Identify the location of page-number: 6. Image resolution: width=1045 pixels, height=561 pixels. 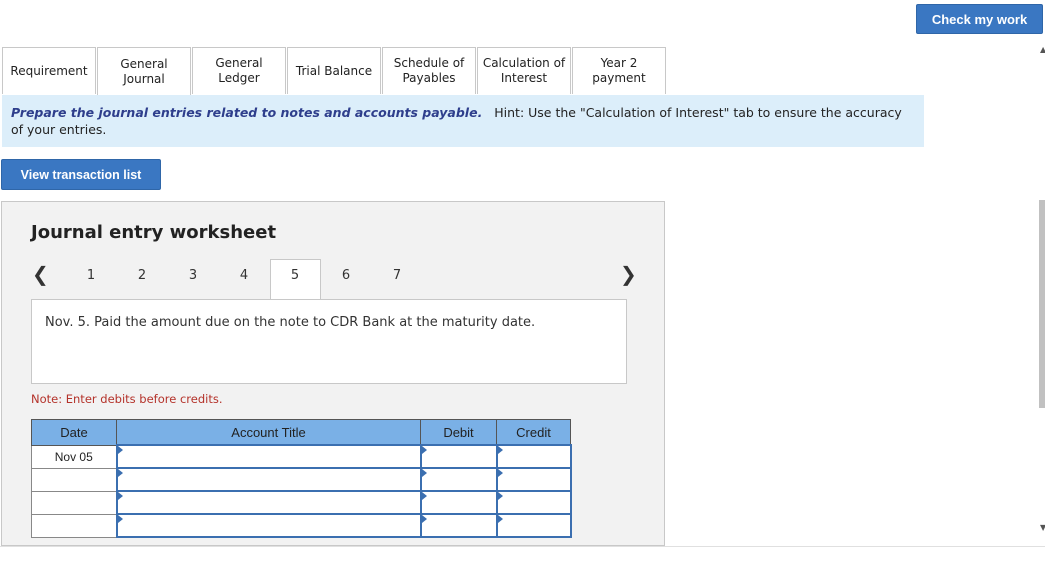
(346, 275).